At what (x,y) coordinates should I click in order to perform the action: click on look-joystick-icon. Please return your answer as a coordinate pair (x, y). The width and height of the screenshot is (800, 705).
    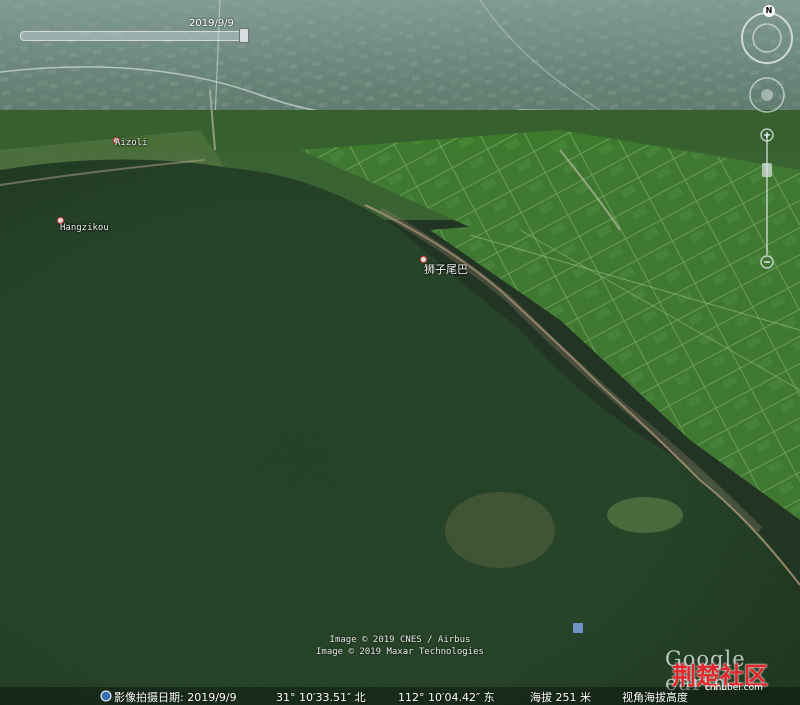
    Looking at the image, I should click on (767, 38).